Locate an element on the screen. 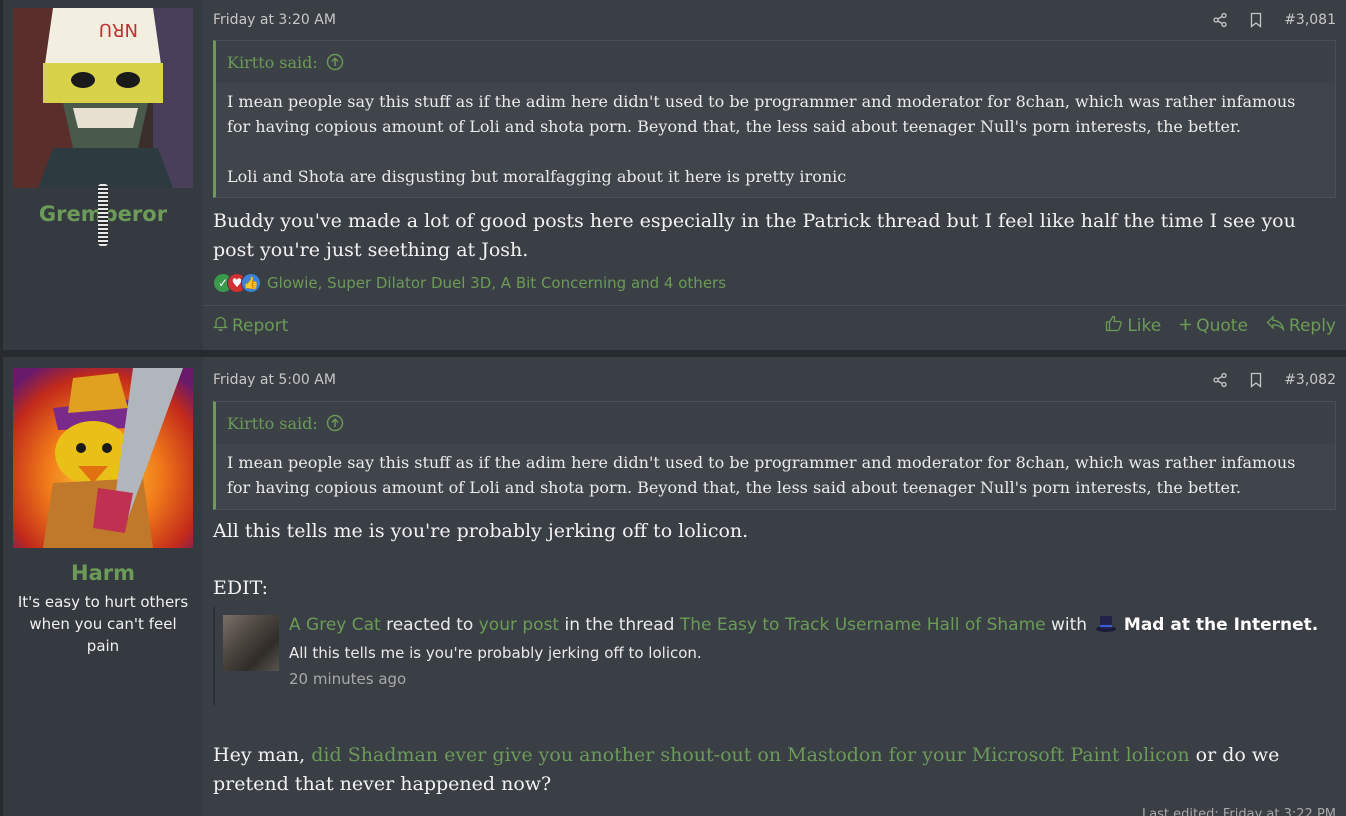  avatar is located at coordinates (103, 458).